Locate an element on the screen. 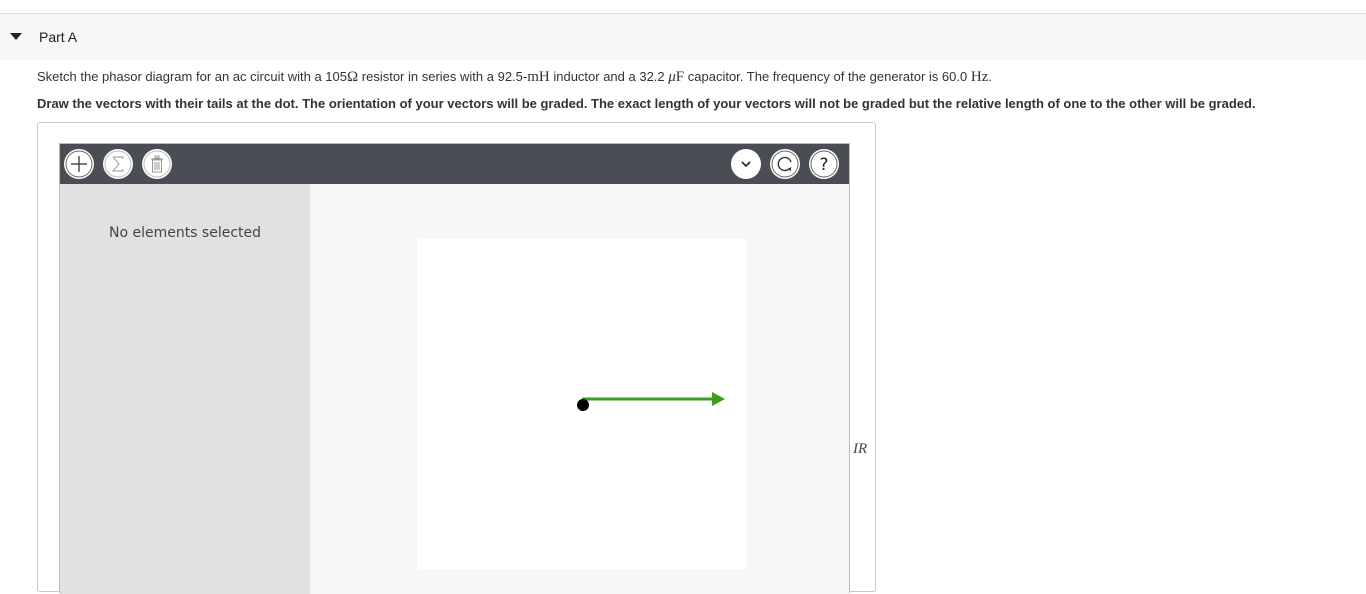  prompt-text: inductor and a 32.2 is located at coordinates (609, 76).